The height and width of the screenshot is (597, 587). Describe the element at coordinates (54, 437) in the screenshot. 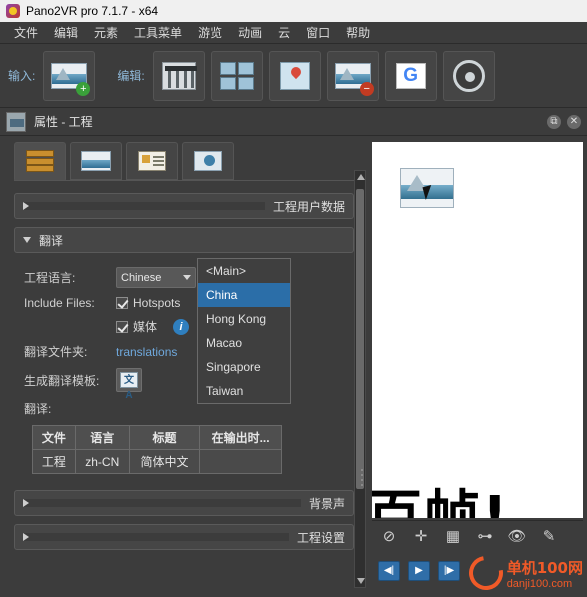

I see `table-header-file: 文件` at that location.